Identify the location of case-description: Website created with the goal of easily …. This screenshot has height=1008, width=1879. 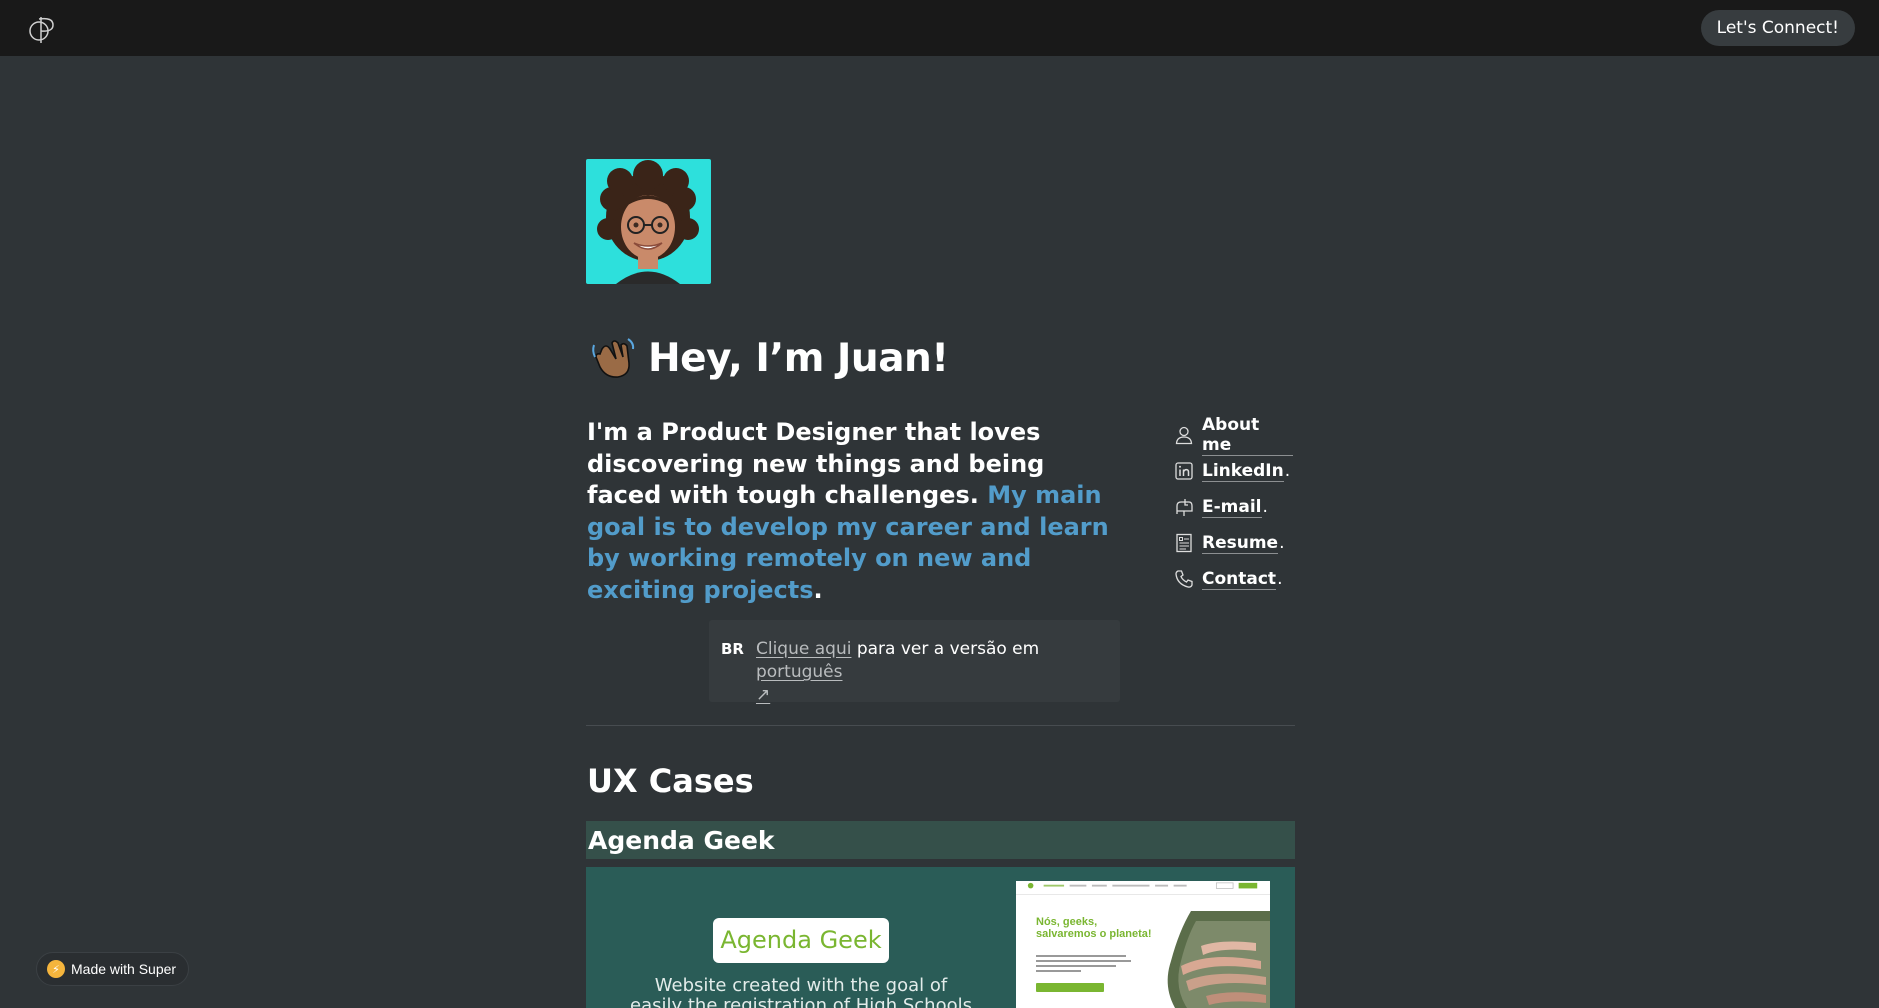
(801, 991).